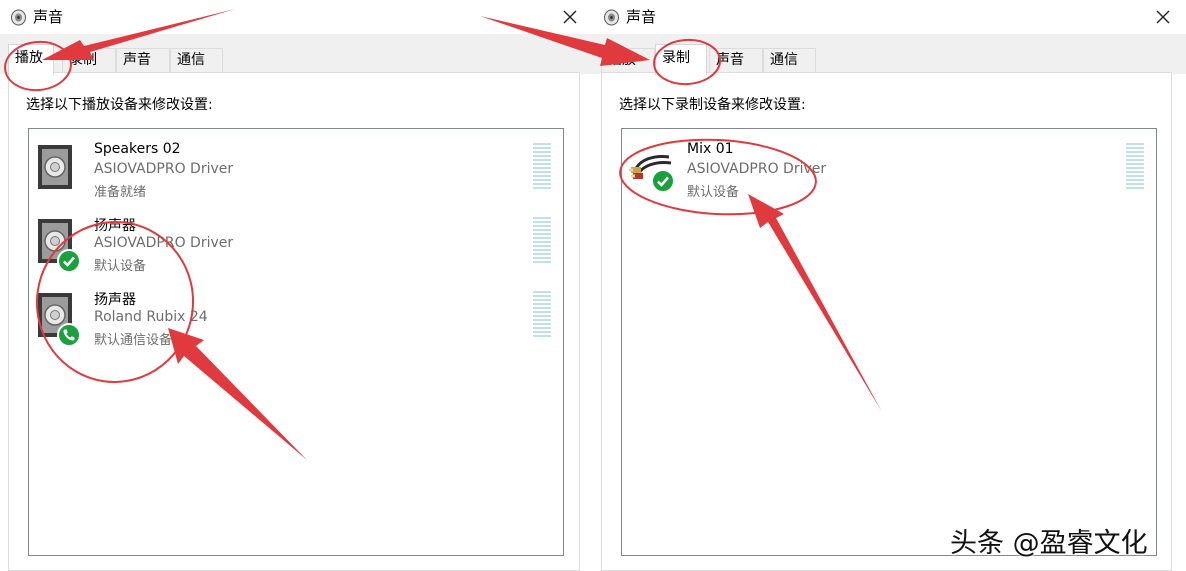 This screenshot has height=571, width=1186. I want to click on list-item: 扬声器 Roland Rubix 24 默认通信设备, so click(295, 318).